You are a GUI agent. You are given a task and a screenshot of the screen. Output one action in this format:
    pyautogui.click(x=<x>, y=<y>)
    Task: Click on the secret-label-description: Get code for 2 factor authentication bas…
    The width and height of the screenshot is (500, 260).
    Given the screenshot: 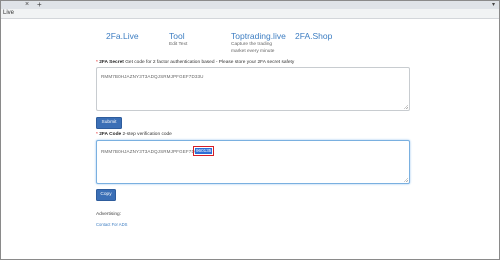 What is the action you would take?
    pyautogui.click(x=210, y=62)
    